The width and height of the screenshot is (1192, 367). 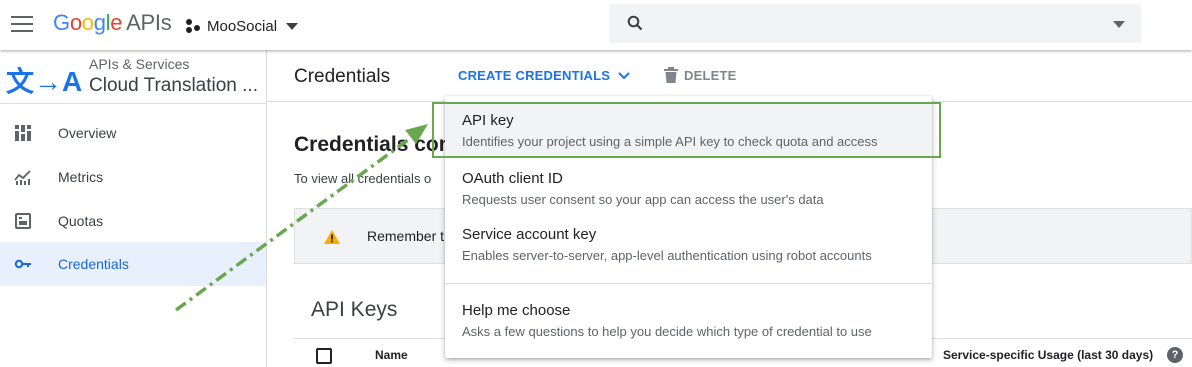 I want to click on google-apis-logo: Google APIs, so click(x=112, y=23).